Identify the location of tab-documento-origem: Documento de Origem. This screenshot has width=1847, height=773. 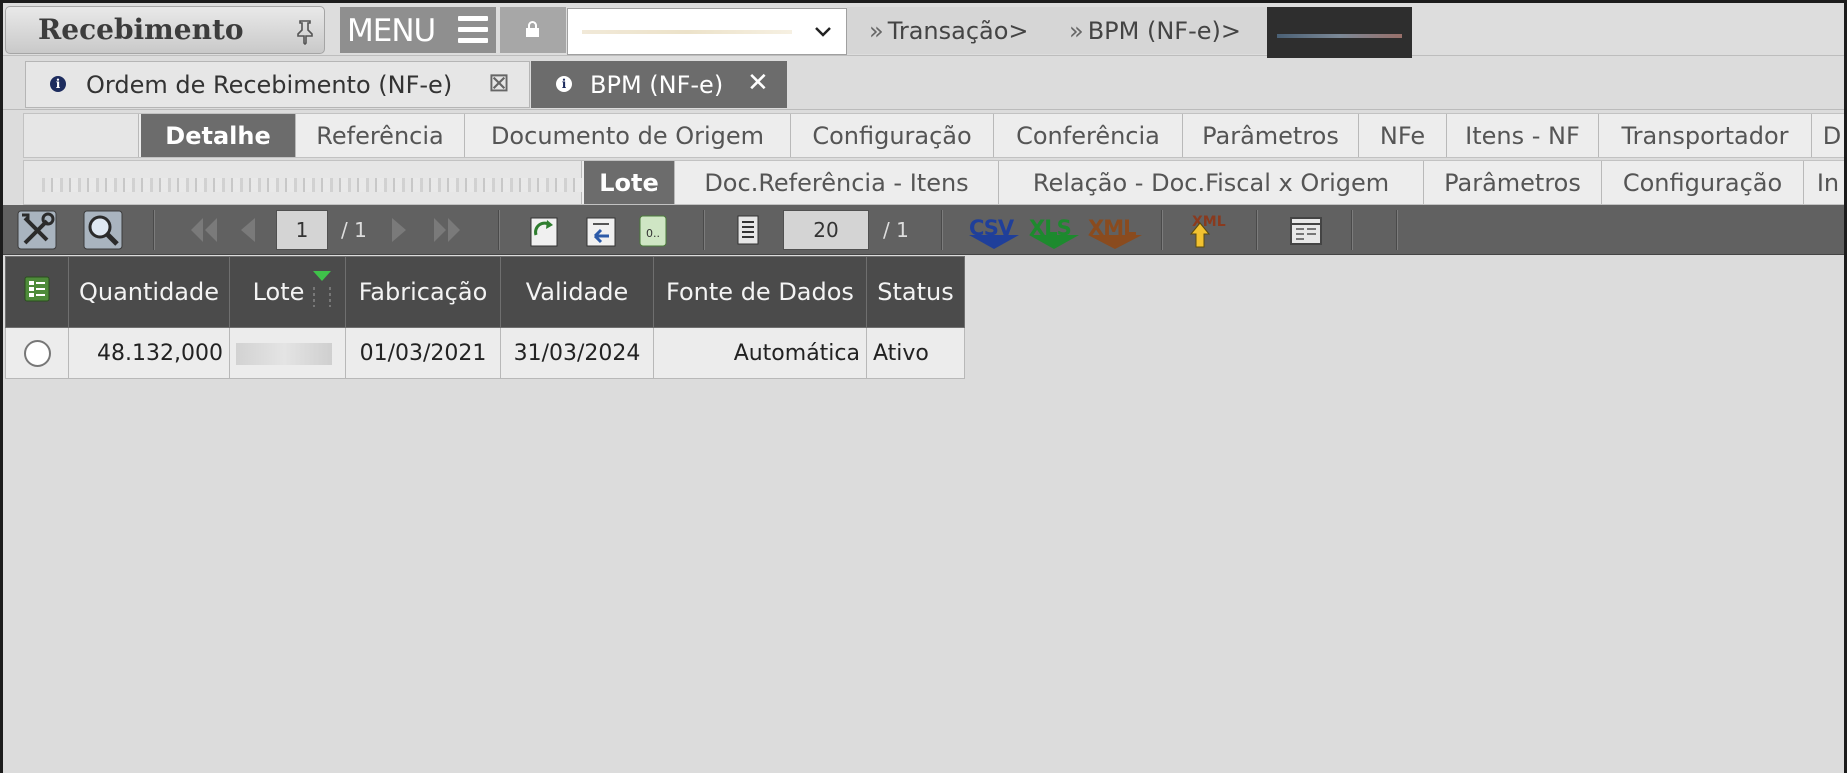
(628, 135).